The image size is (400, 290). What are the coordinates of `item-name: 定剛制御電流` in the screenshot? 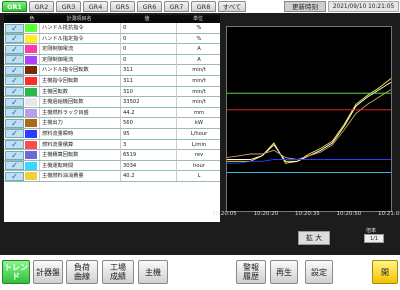 It's located at (79, 59).